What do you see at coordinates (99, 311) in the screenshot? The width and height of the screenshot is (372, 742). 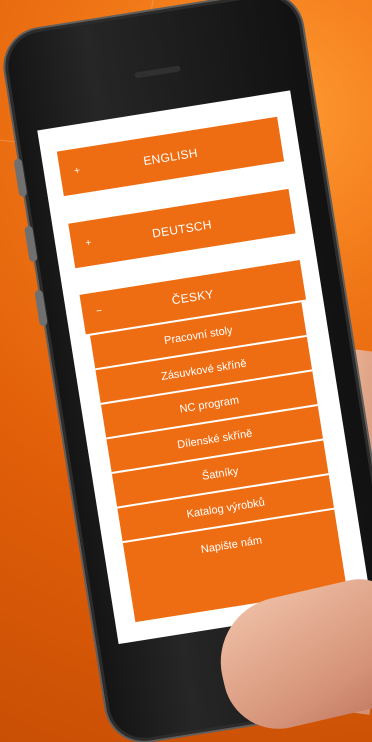 I see `minus-icon: −` at bounding box center [99, 311].